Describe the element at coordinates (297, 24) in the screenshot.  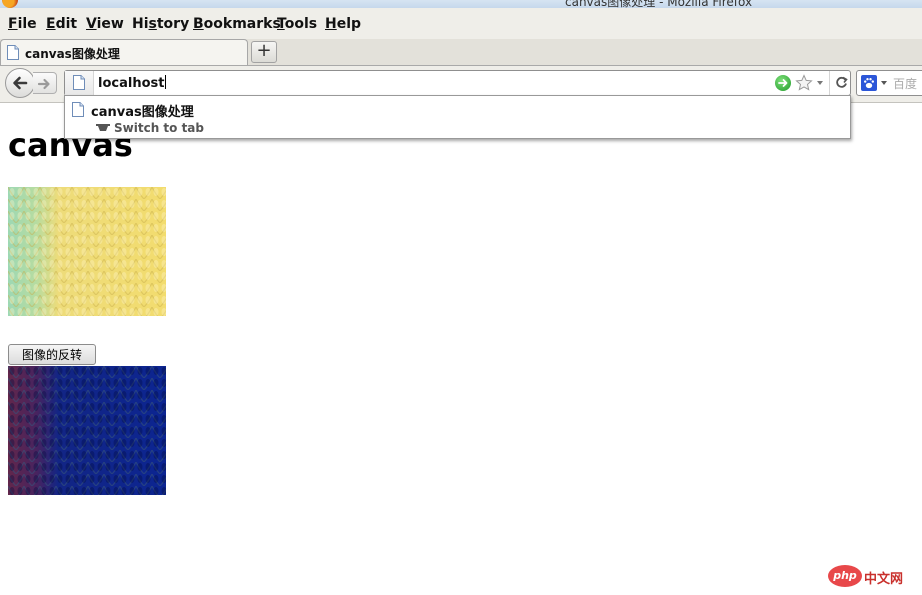
I see `menu-tools: Tools` at that location.